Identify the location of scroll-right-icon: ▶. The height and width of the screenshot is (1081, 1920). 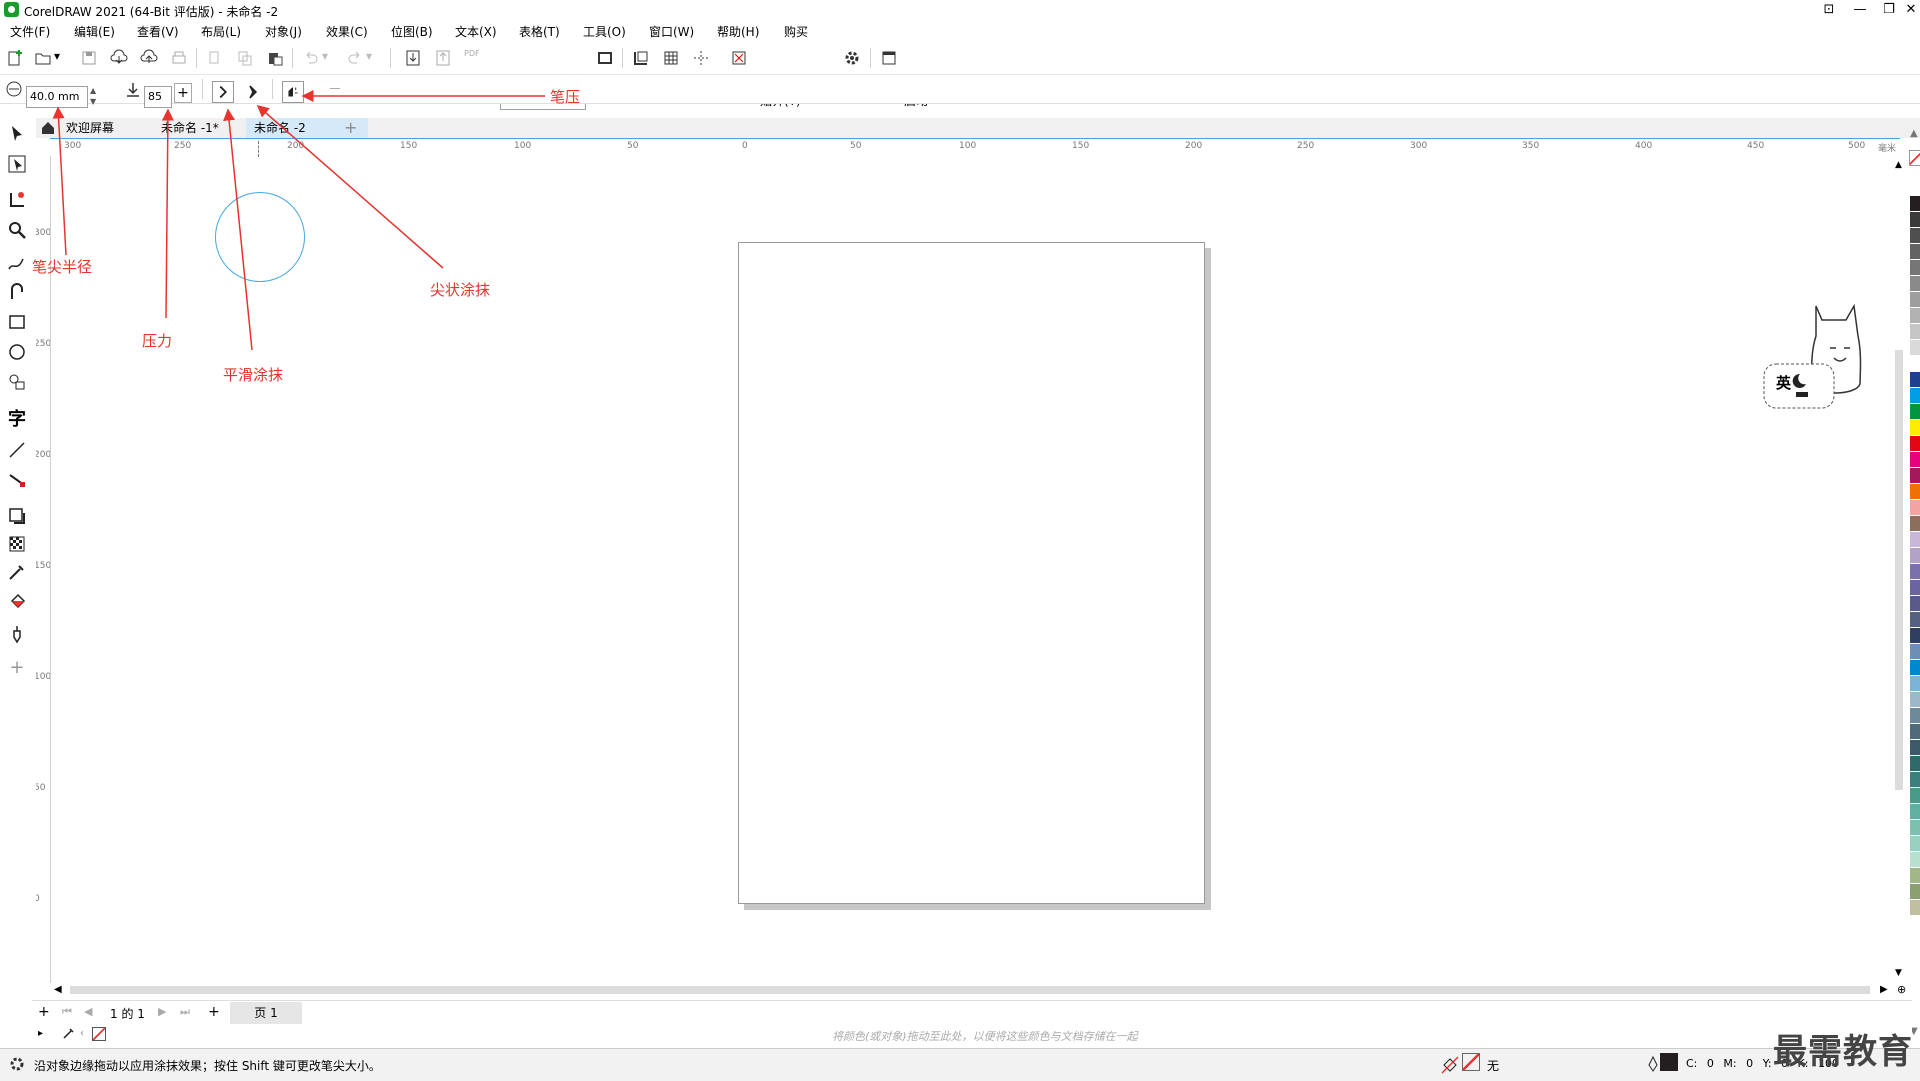
(1884, 989).